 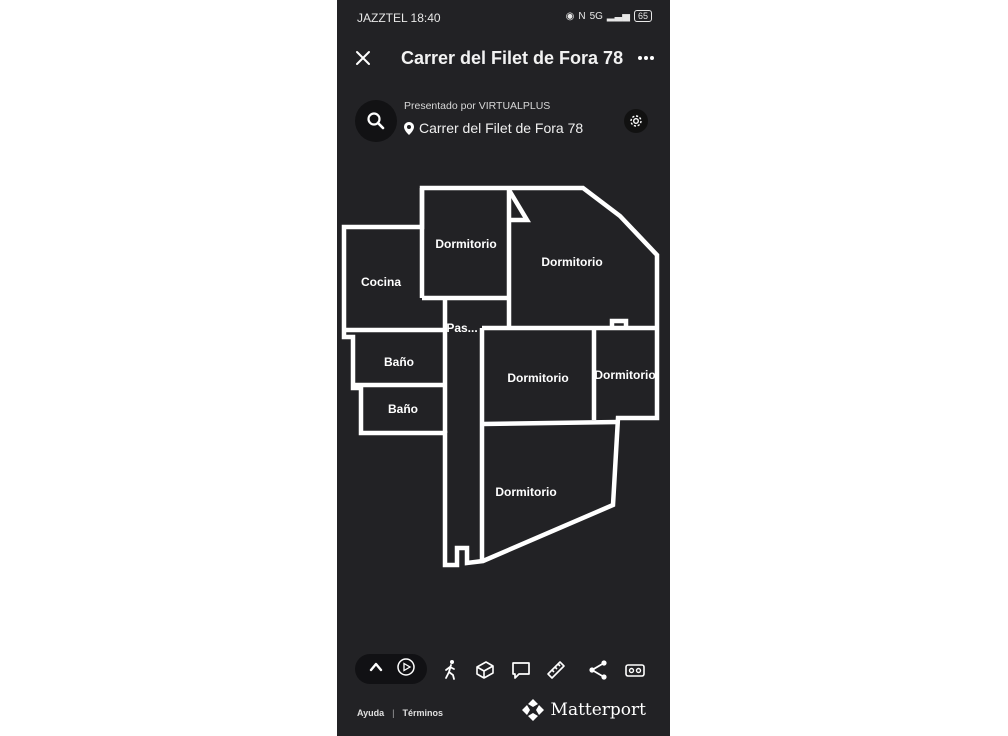 I want to click on share-button, so click(x=598, y=670).